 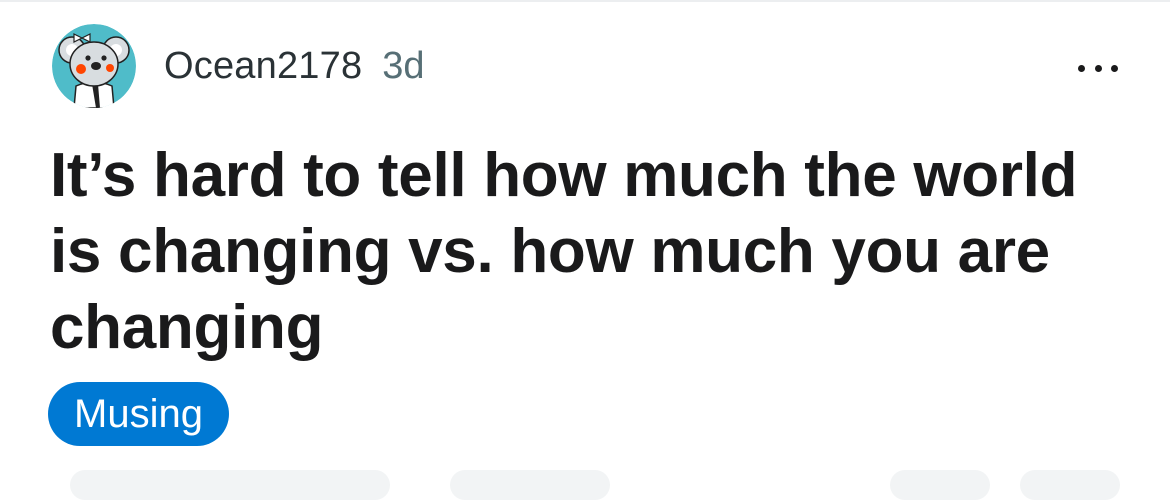 What do you see at coordinates (230, 485) in the screenshot?
I see `vote-button` at bounding box center [230, 485].